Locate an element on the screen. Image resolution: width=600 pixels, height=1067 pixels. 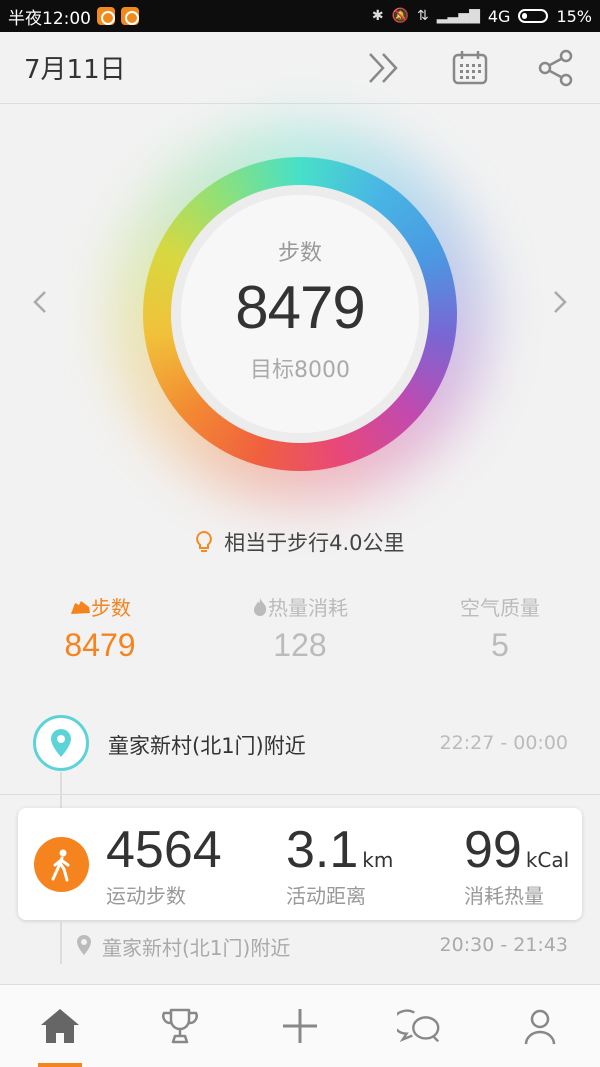
top-toolbar: 7月11日 is located at coordinates (300, 68).